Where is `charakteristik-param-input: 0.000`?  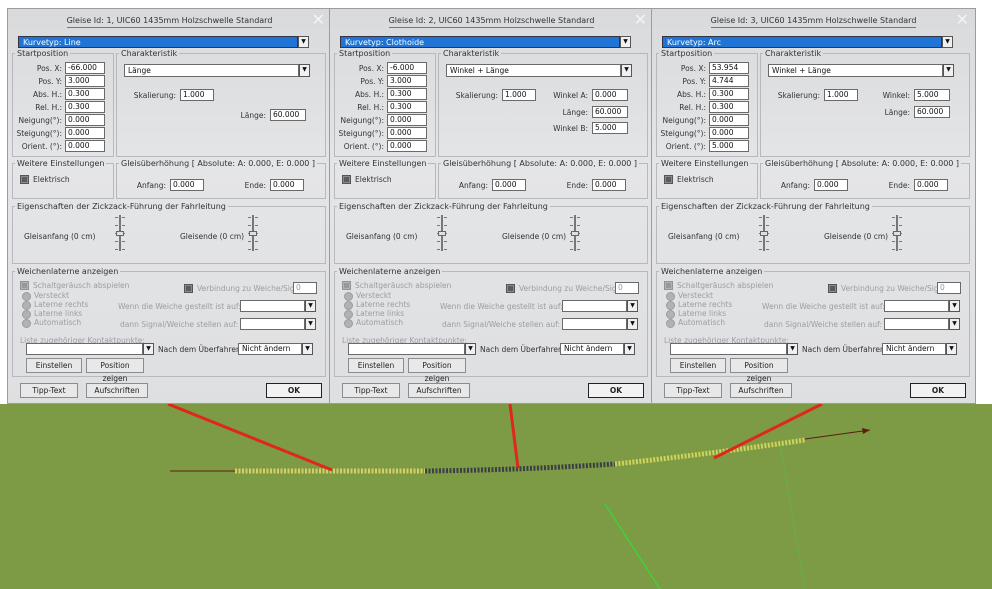
charakteristik-param-input: 0.000 is located at coordinates (610, 95).